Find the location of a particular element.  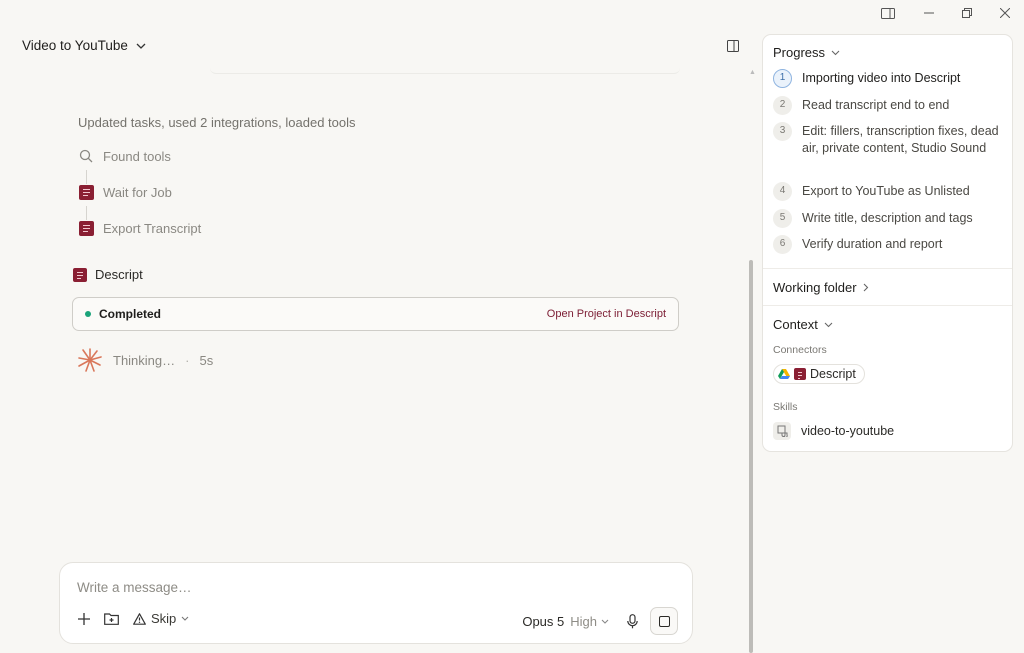

step-number: 1 is located at coordinates (782, 78).